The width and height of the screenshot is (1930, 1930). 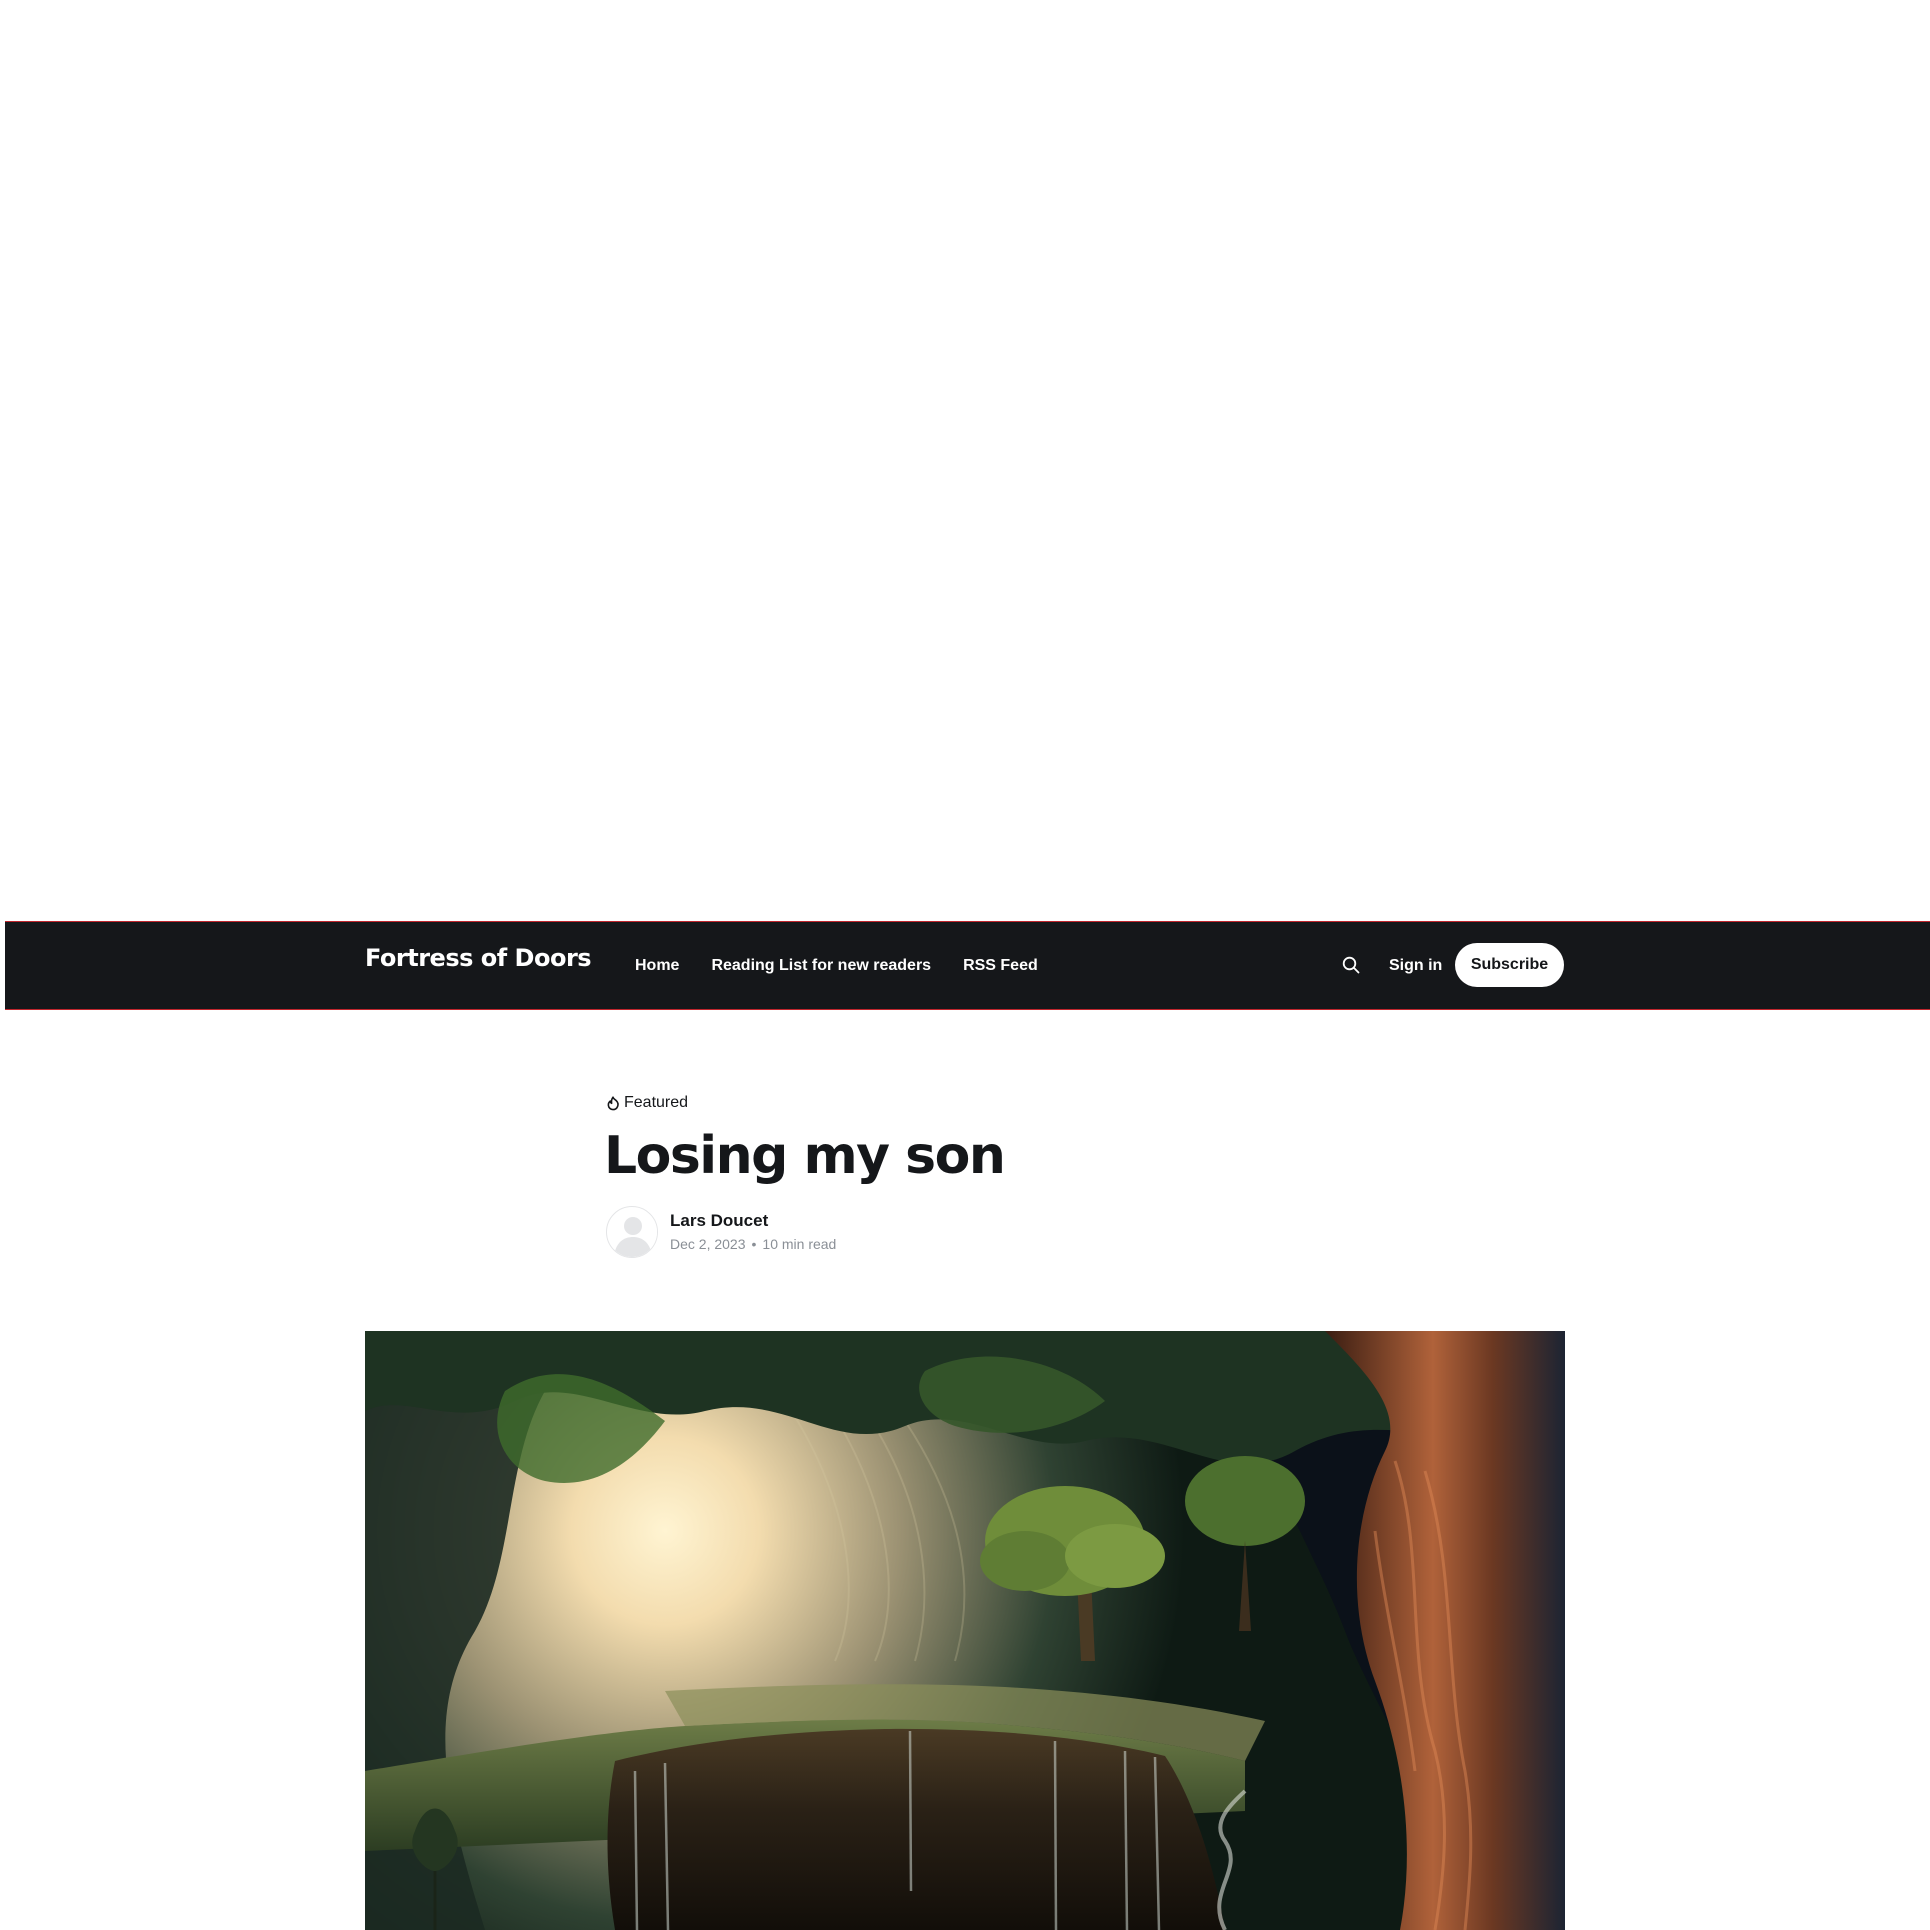 What do you see at coordinates (799, 1244) in the screenshot?
I see `read-time: 10 min read` at bounding box center [799, 1244].